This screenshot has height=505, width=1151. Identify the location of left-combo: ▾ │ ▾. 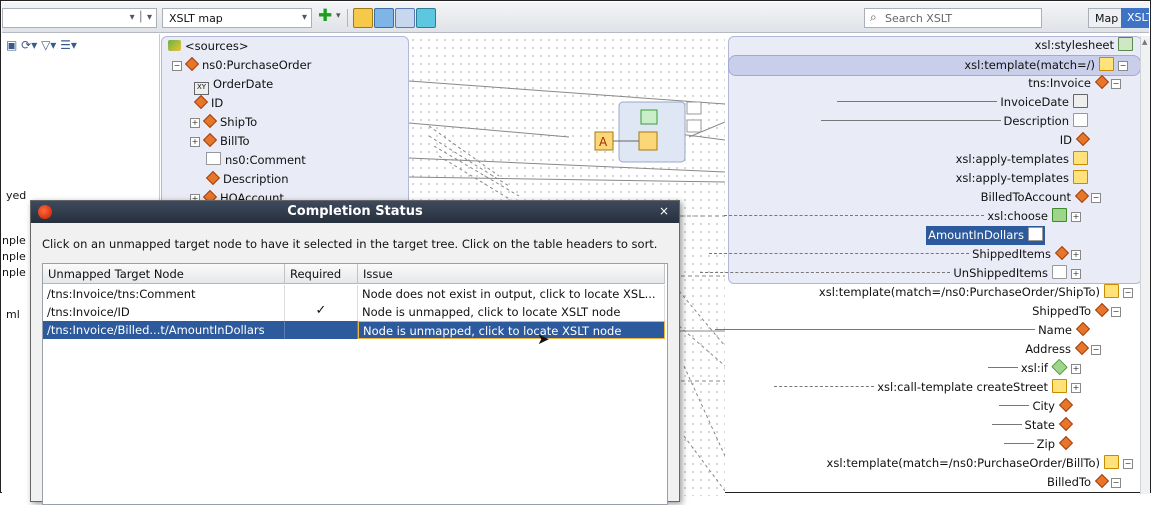
(79, 18).